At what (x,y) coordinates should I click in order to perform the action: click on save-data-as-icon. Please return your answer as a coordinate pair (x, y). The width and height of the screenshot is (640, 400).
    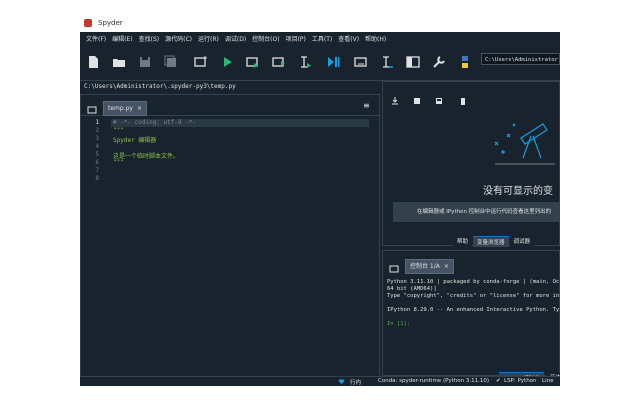
    Looking at the image, I should click on (439, 99).